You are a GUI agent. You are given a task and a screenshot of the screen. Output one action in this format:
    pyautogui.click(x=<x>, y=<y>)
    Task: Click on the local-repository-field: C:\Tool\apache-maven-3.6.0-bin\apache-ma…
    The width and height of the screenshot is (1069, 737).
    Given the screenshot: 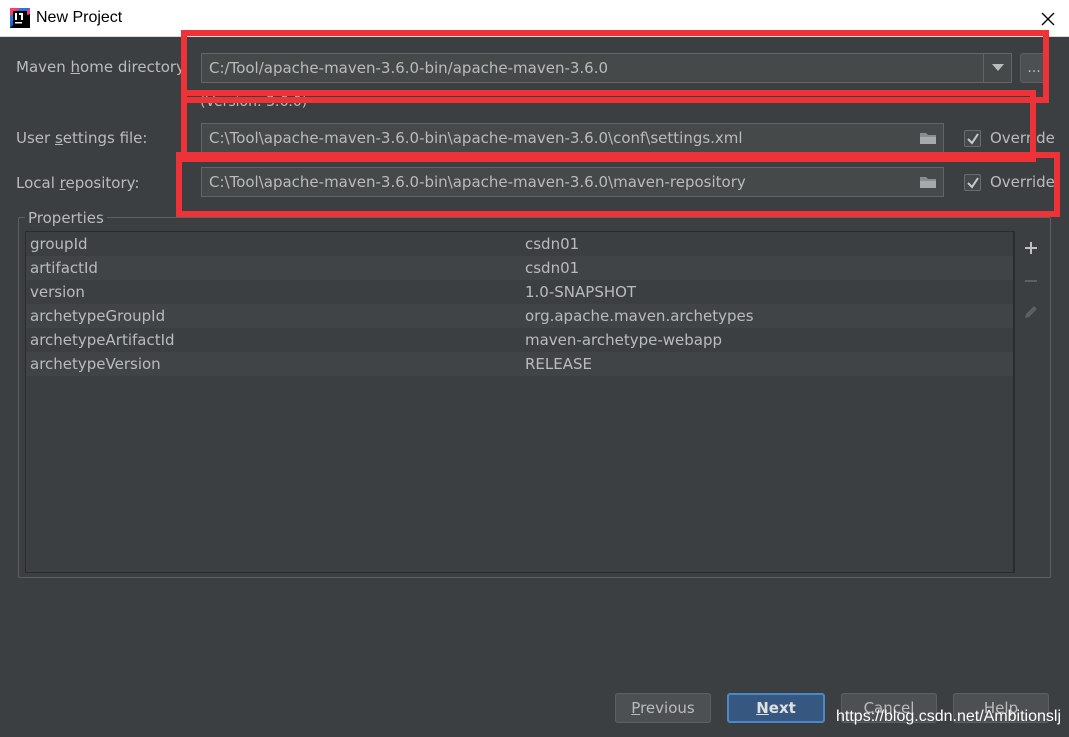 What is the action you would take?
    pyautogui.click(x=572, y=182)
    